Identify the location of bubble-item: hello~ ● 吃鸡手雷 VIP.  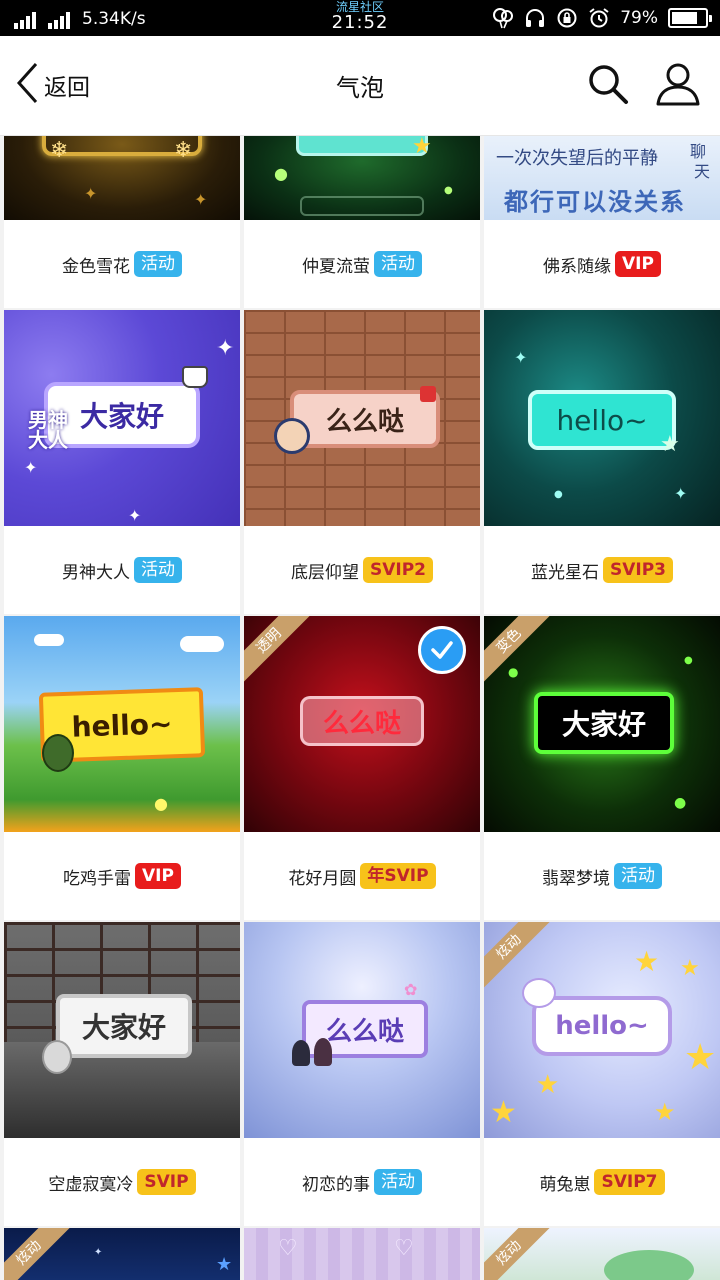
(122, 768).